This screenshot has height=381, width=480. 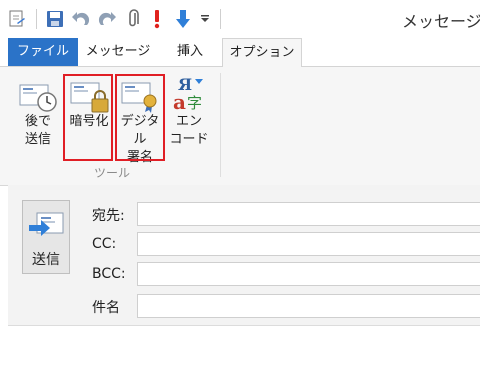 I want to click on attach-icon, so click(x=133, y=19).